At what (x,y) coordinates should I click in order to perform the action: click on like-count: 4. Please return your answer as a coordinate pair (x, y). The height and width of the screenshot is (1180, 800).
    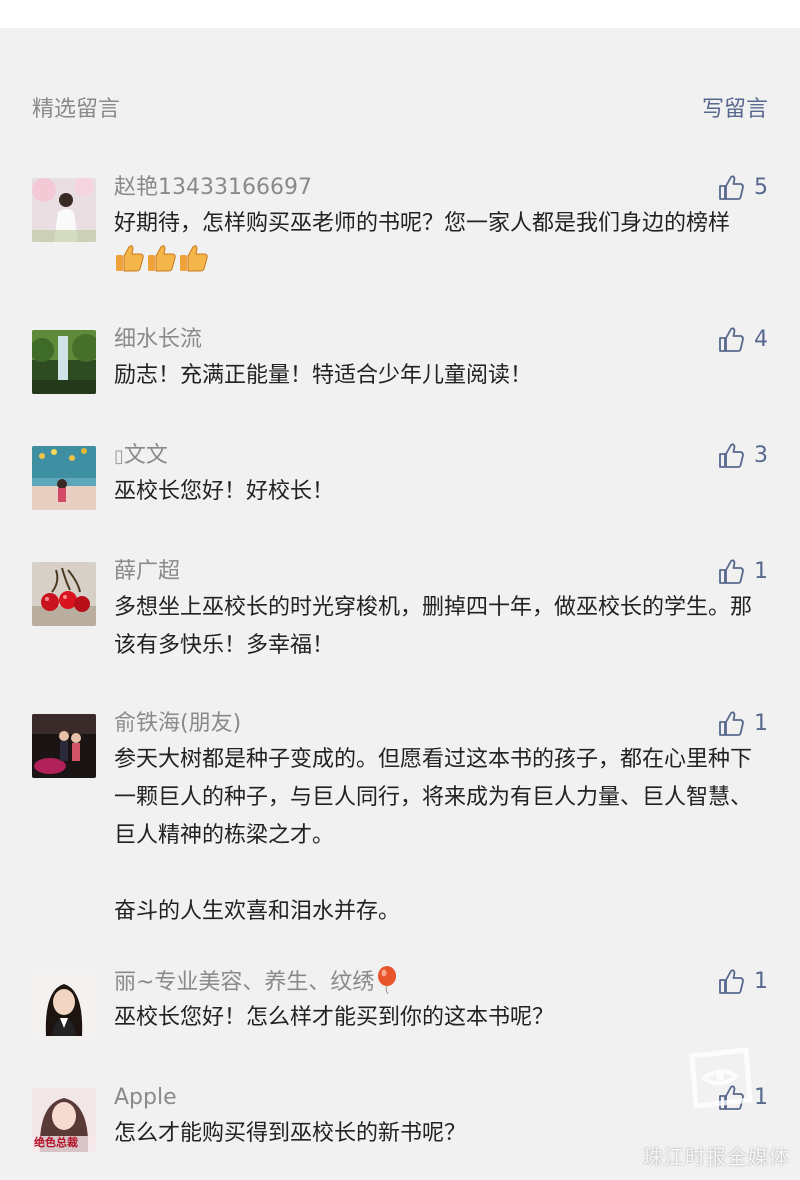
    Looking at the image, I should click on (761, 339).